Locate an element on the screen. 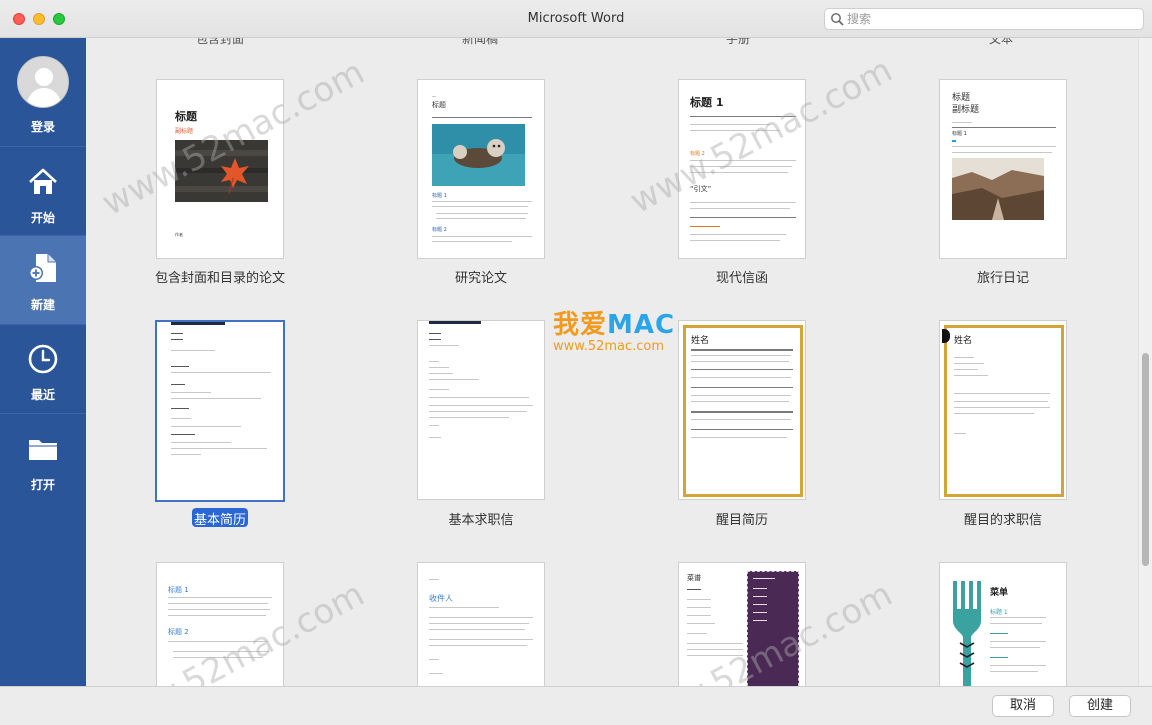  template-preview-author: 作者 is located at coordinates (179, 234).